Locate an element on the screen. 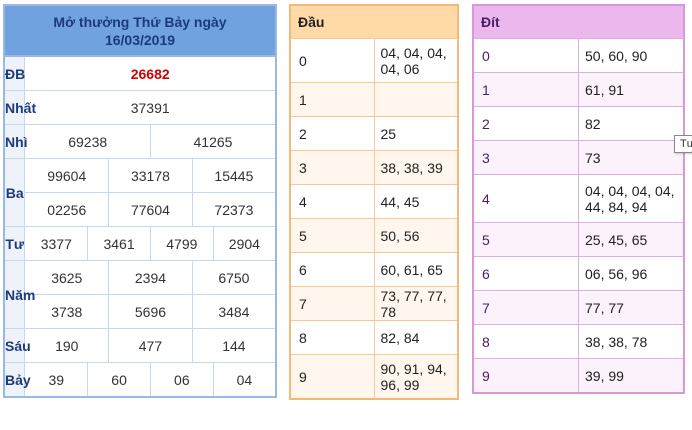 The height and width of the screenshot is (430, 692). dit-row: 7 77, 77 is located at coordinates (578, 307).